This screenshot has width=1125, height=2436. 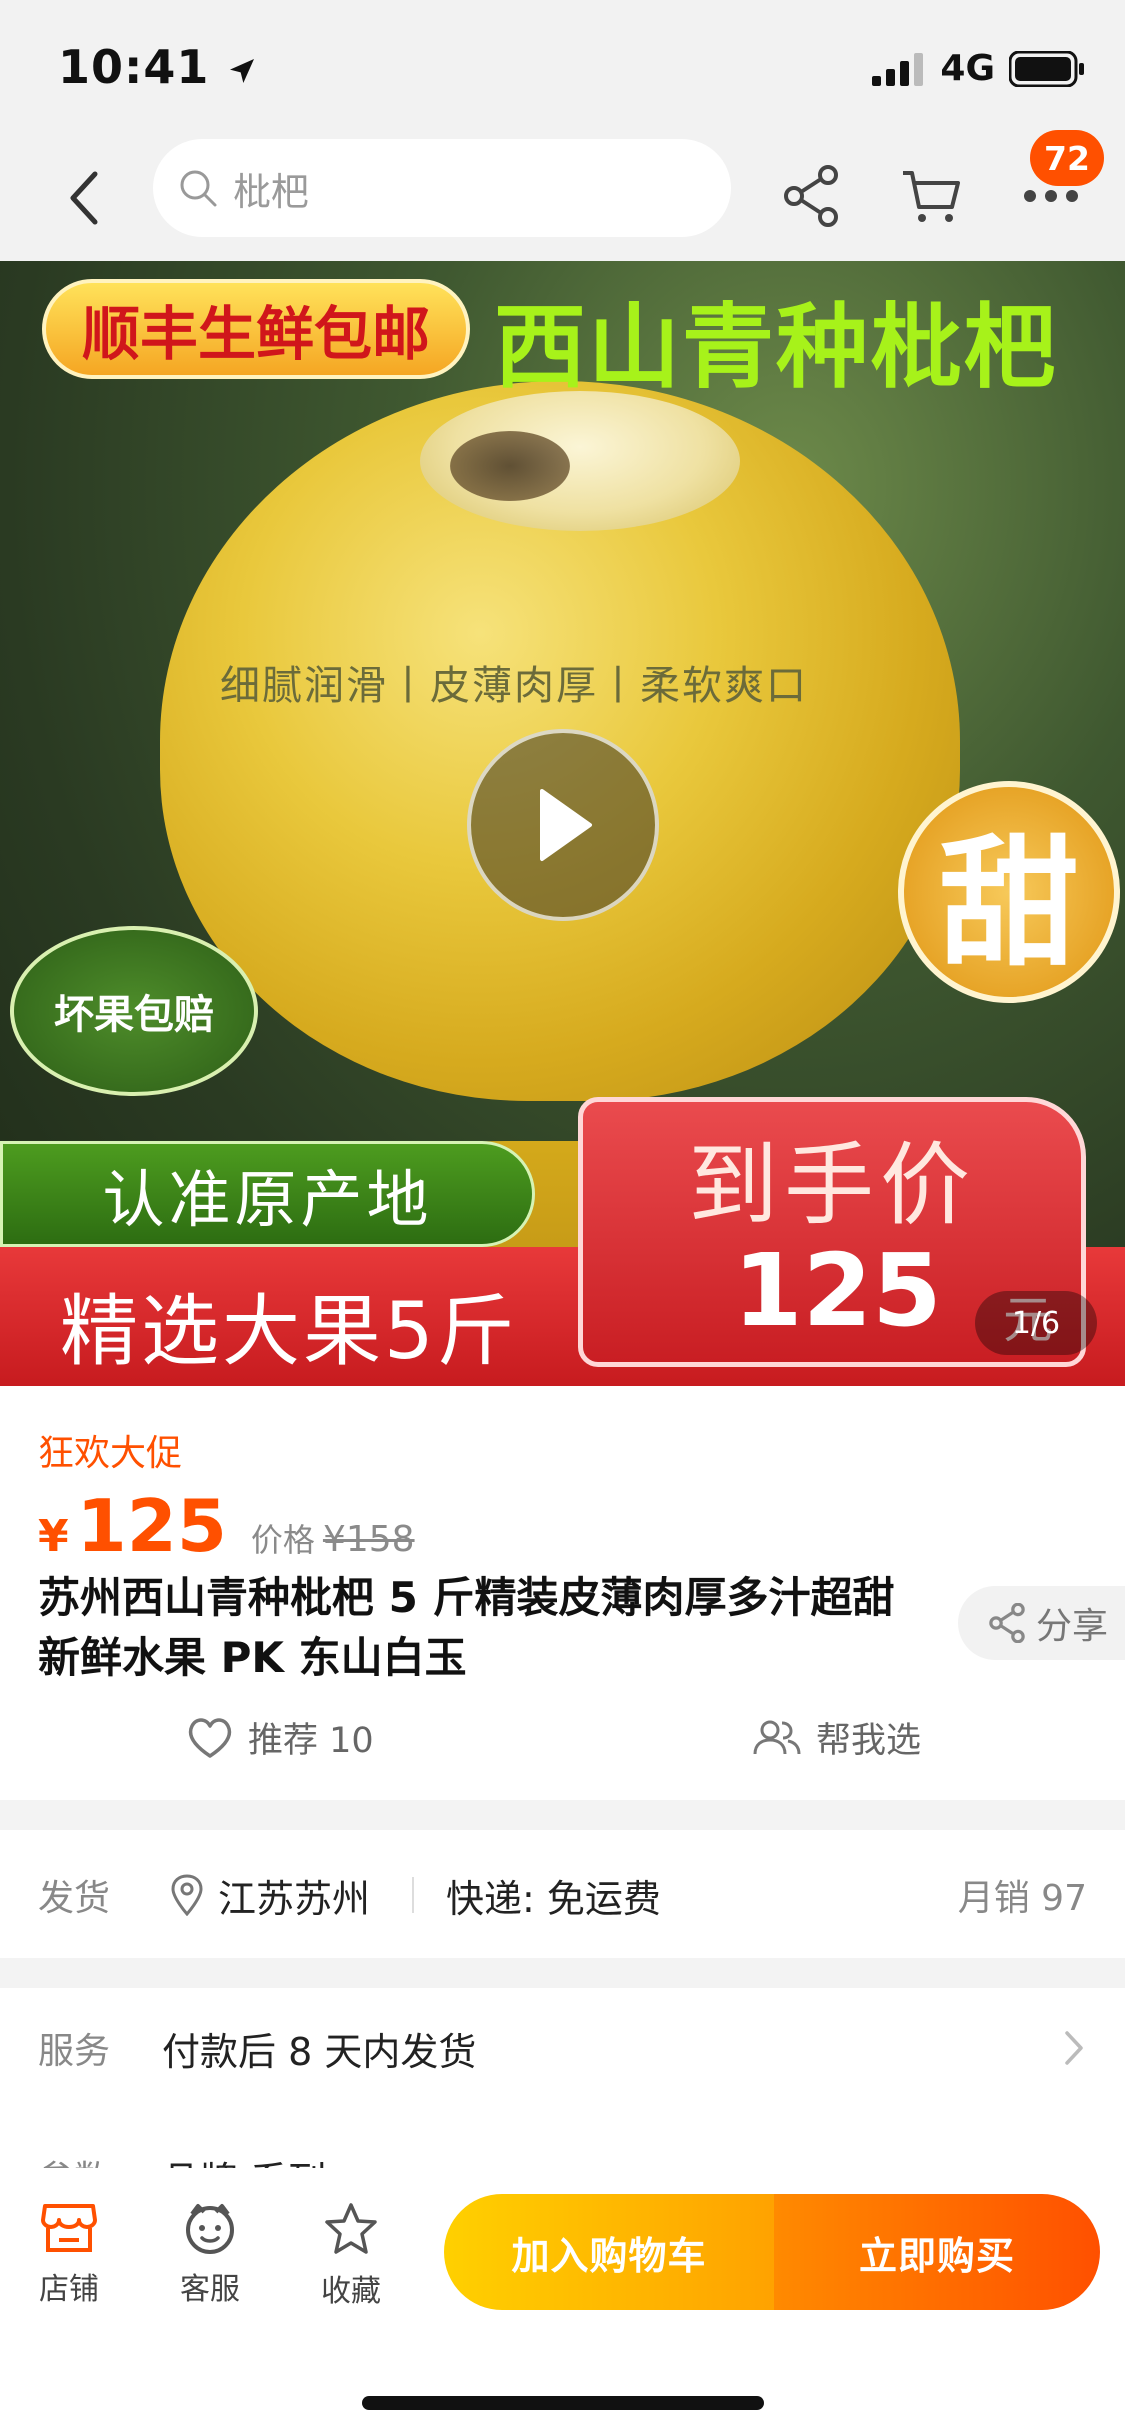 I want to click on origin-text: 认准原产地, so click(x=267, y=1199).